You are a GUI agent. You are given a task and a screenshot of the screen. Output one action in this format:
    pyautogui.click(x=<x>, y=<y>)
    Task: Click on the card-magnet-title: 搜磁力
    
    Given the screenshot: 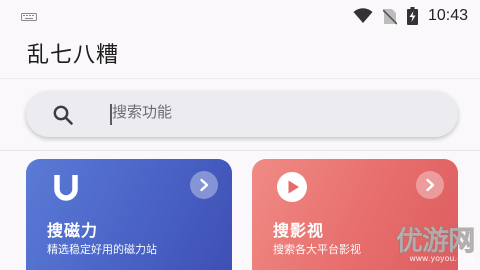 What is the action you would take?
    pyautogui.click(x=73, y=230)
    